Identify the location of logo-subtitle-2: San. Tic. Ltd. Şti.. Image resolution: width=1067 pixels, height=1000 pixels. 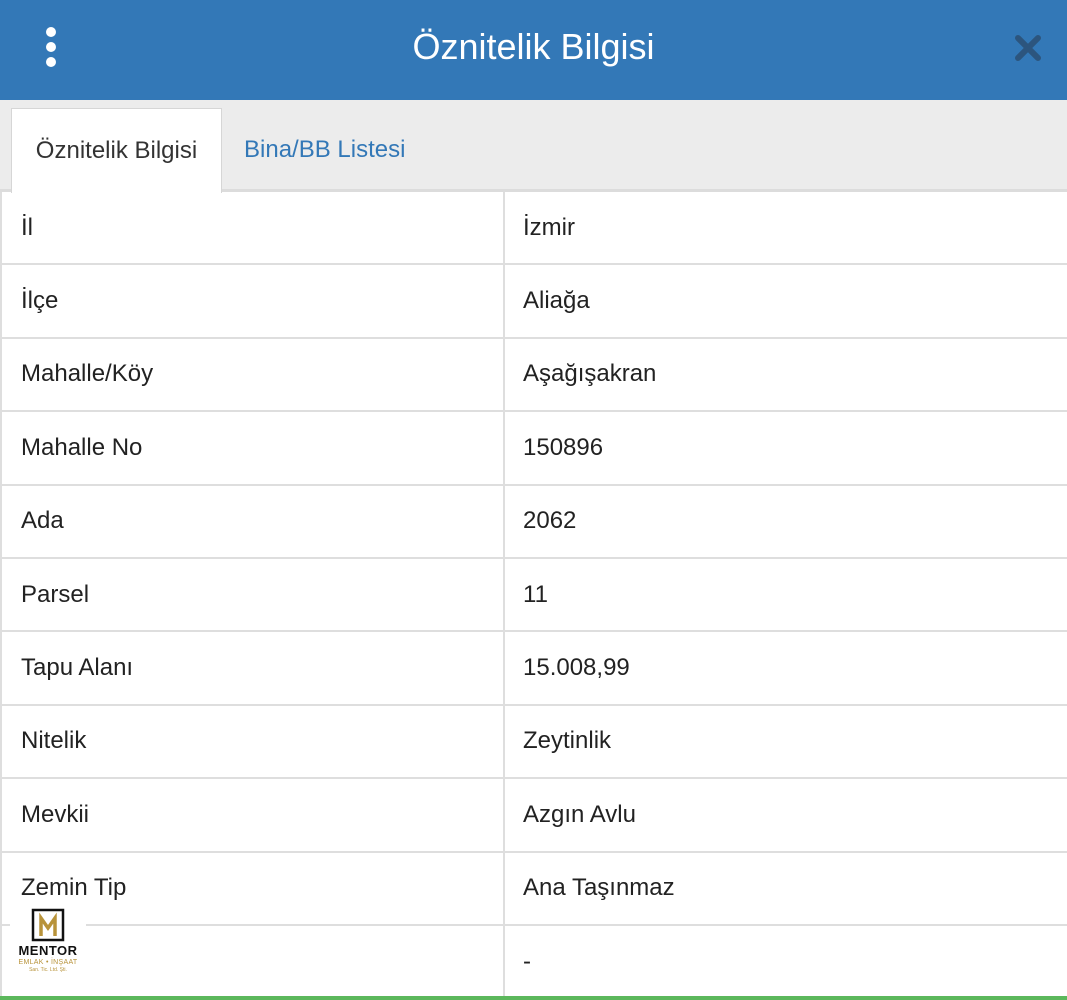
(48, 970).